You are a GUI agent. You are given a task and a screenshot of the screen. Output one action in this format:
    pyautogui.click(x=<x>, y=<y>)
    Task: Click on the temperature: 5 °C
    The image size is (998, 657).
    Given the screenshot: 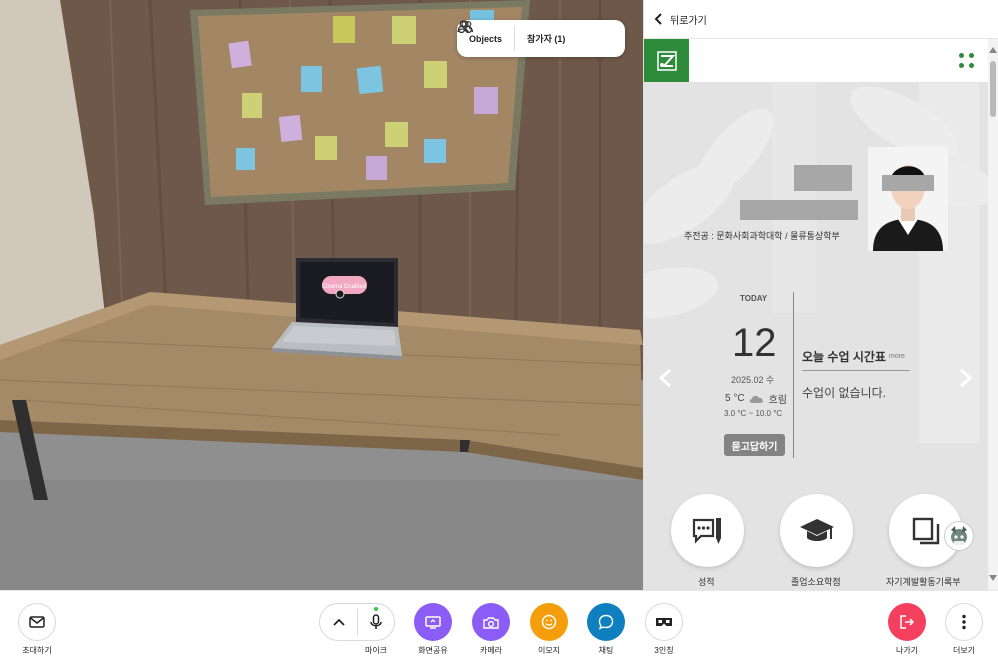 What is the action you would take?
    pyautogui.click(x=735, y=398)
    